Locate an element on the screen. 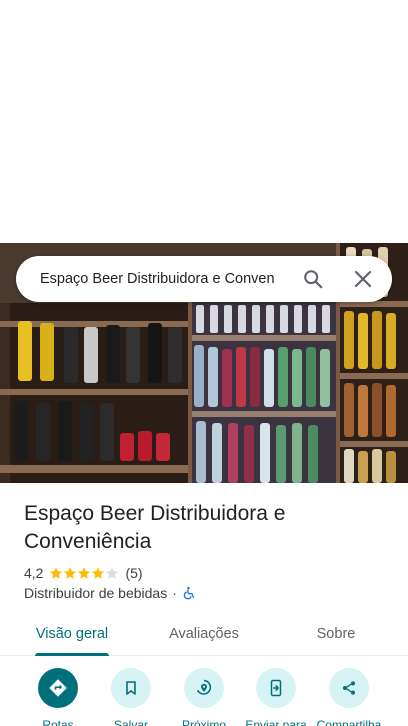  tab-bar: Visão geral Avaliações Sobre is located at coordinates (204, 634).